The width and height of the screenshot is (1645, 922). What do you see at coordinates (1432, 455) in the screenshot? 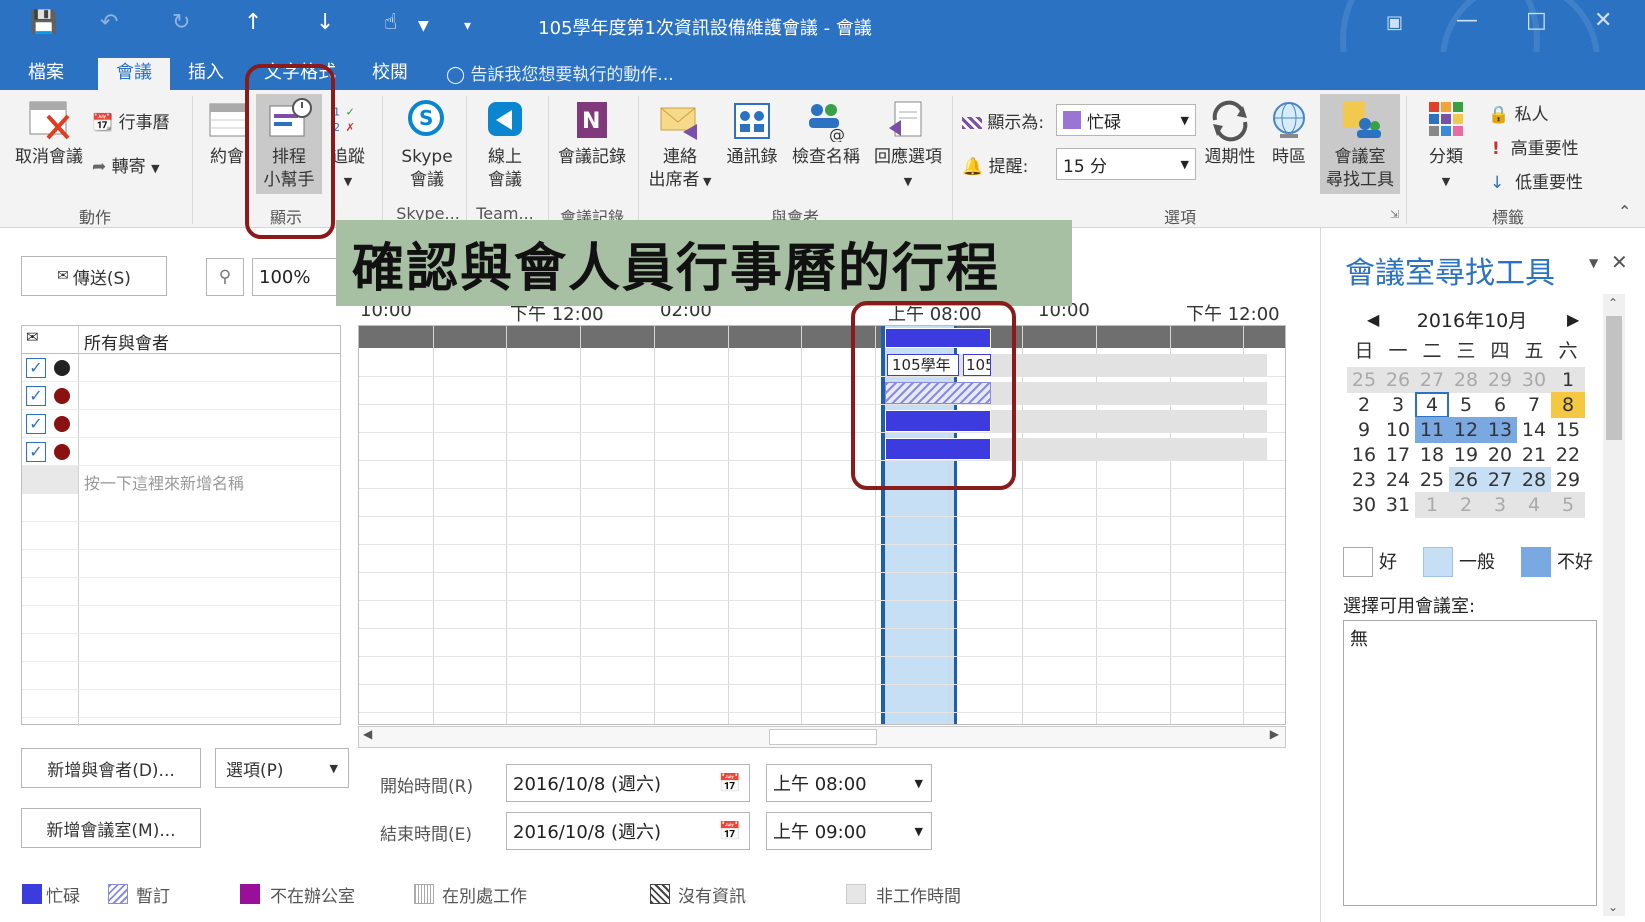
I see `calendar-day: 18` at bounding box center [1432, 455].